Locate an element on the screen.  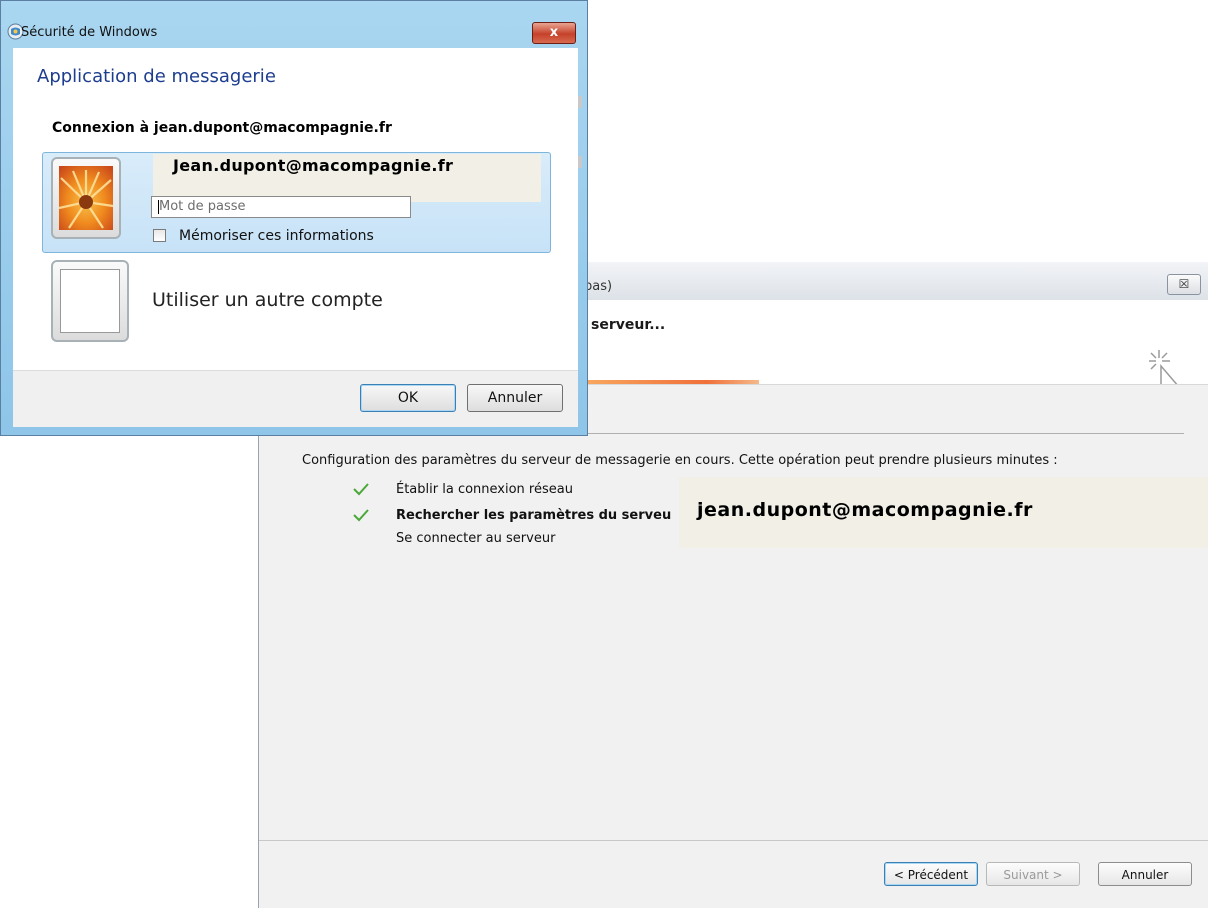
user-avatar is located at coordinates (86, 198).